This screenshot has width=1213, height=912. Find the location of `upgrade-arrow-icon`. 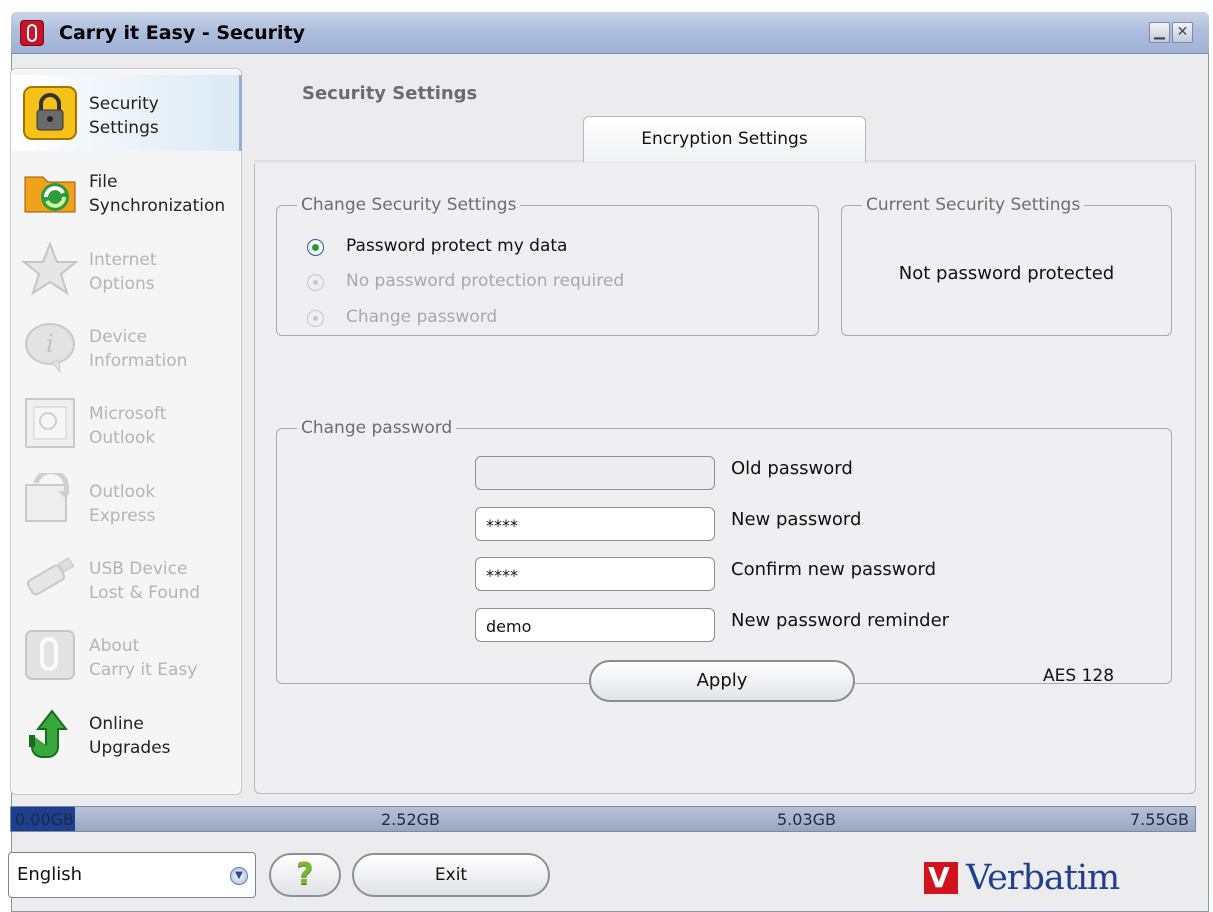

upgrade-arrow-icon is located at coordinates (50, 733).